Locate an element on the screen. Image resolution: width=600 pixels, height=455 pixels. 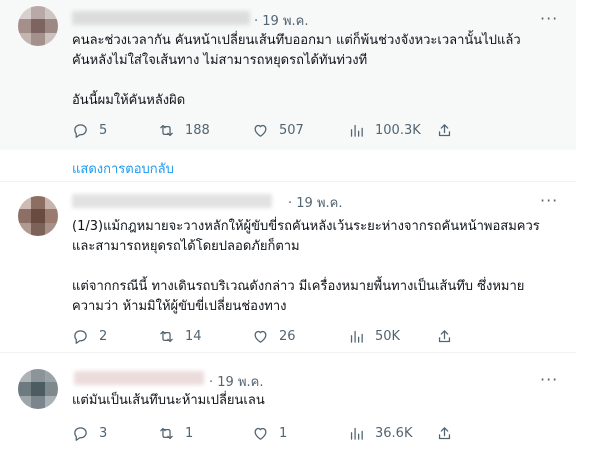
retweet-count: 1 is located at coordinates (189, 433).